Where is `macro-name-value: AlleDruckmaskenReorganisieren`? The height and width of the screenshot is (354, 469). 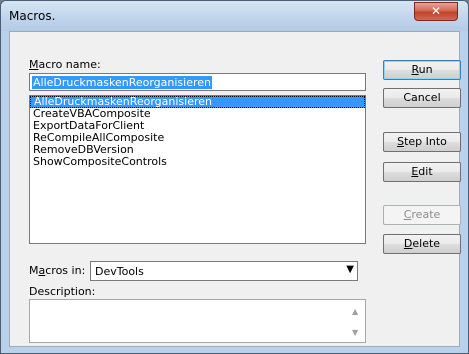 macro-name-value: AlleDruckmaskenReorganisieren is located at coordinates (122, 82).